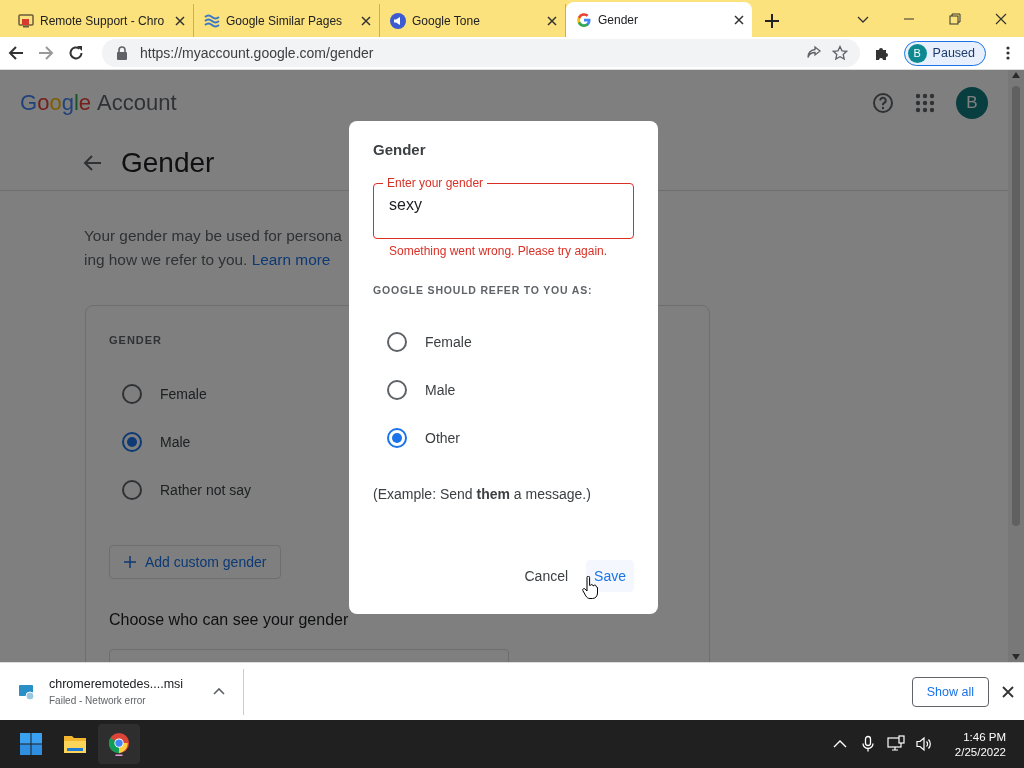  What do you see at coordinates (482, 494) in the screenshot?
I see `example-text: (Example: Send them a message.)` at bounding box center [482, 494].